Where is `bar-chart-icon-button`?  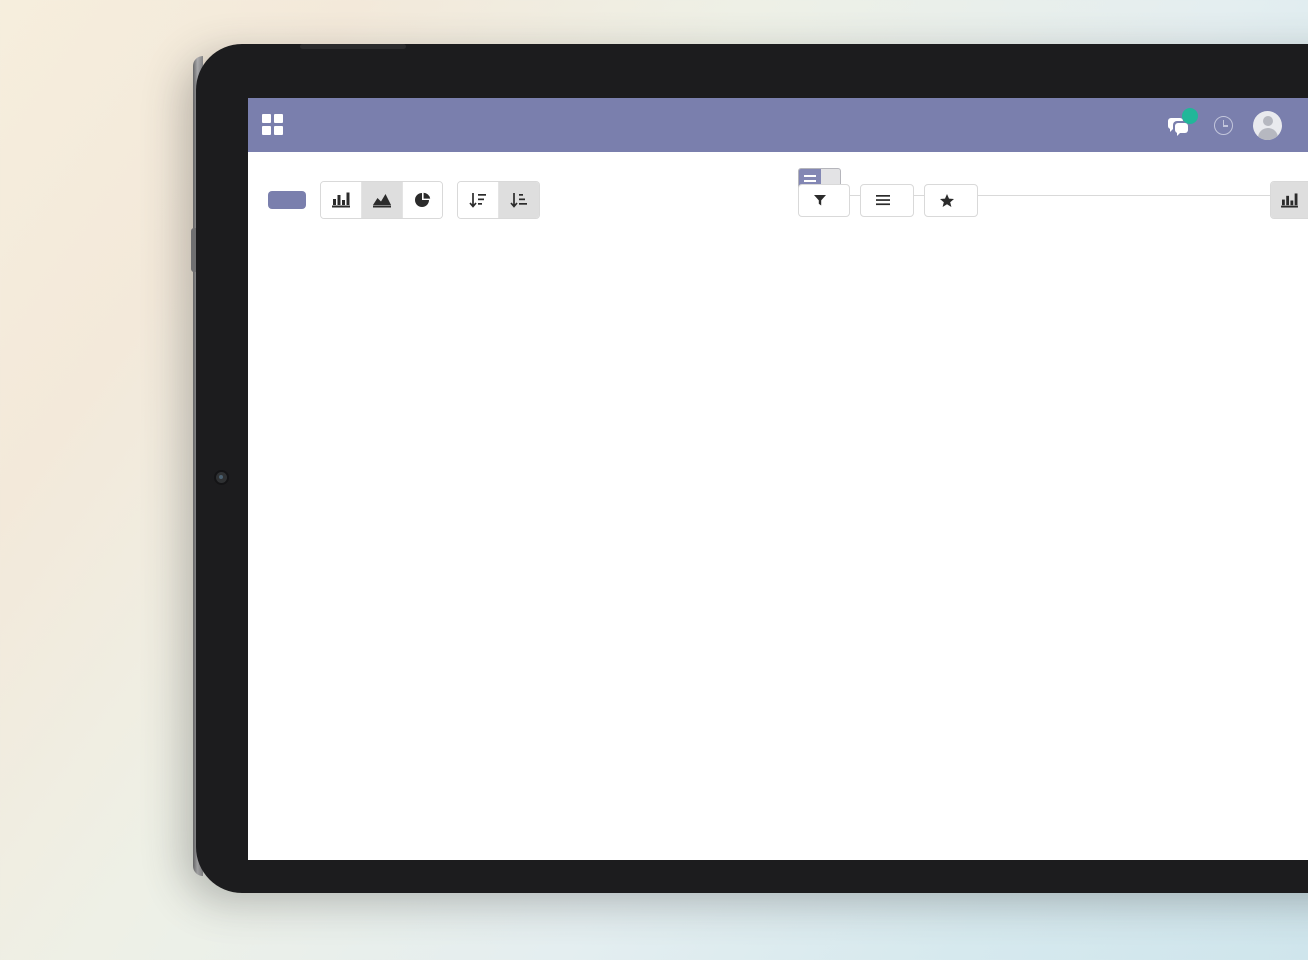 bar-chart-icon-button is located at coordinates (341, 200).